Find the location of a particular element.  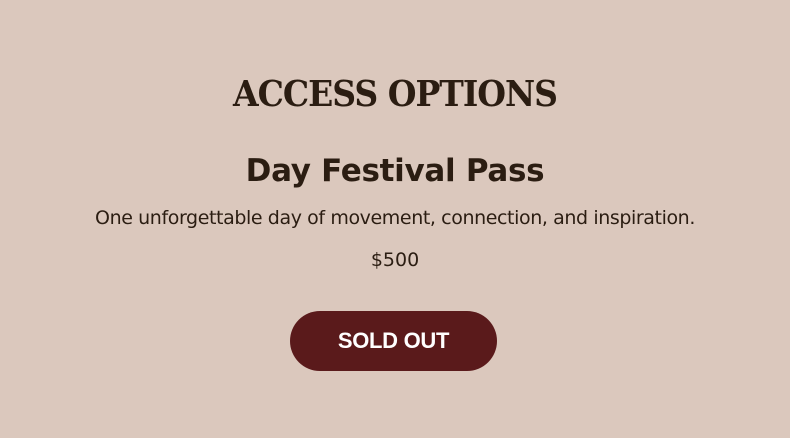

sold-out-button: SOLD OUT is located at coordinates (393, 341).